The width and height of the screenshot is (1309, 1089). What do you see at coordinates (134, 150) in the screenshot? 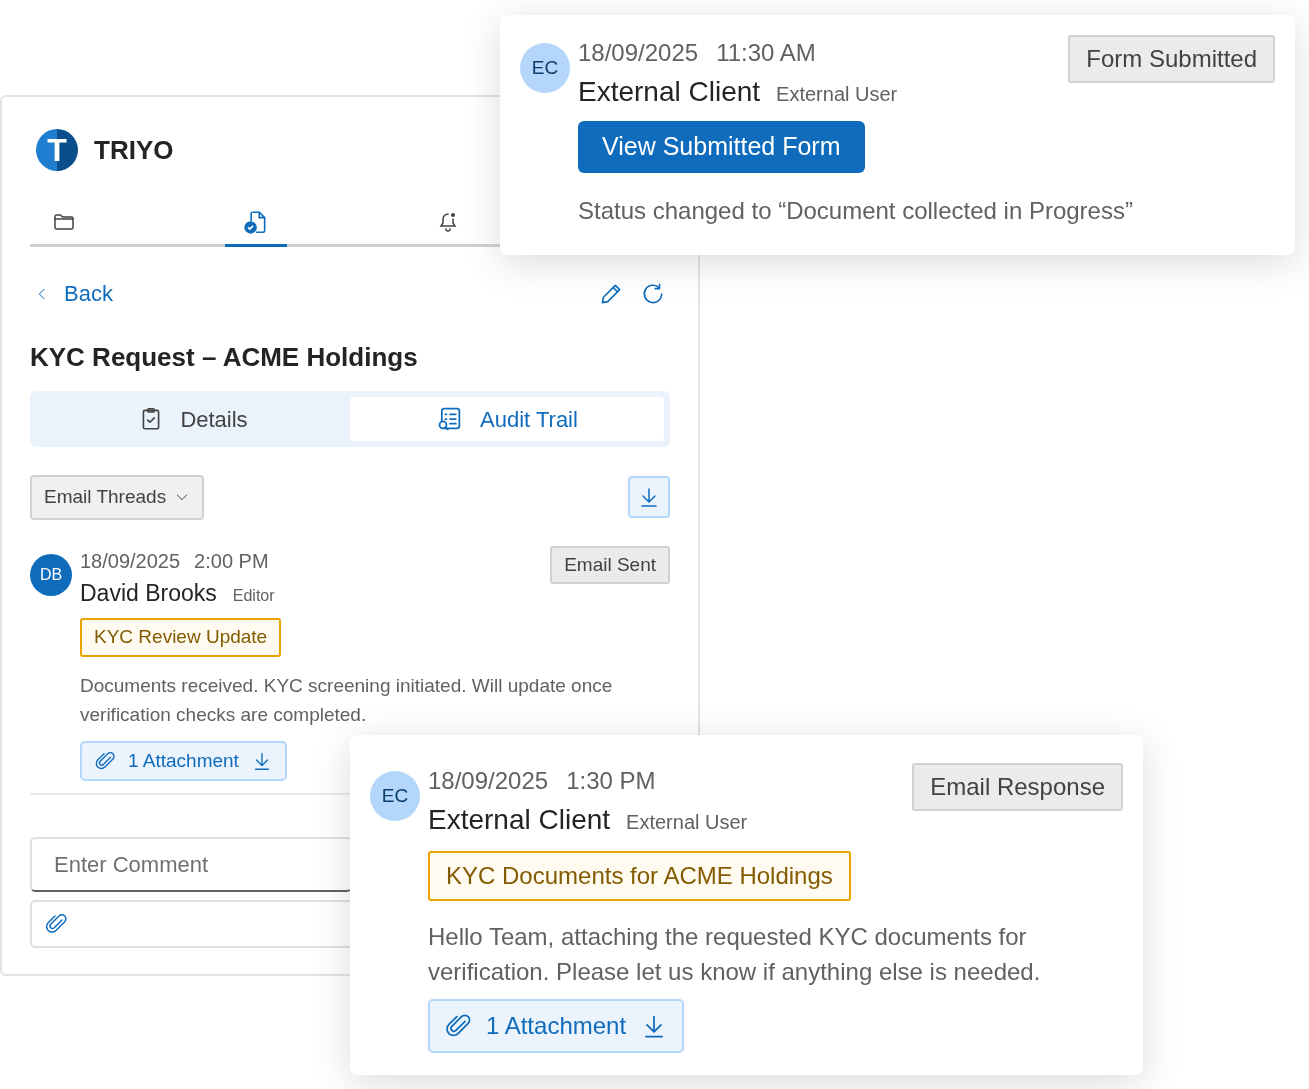
I see `app-name: TRIYO` at bounding box center [134, 150].